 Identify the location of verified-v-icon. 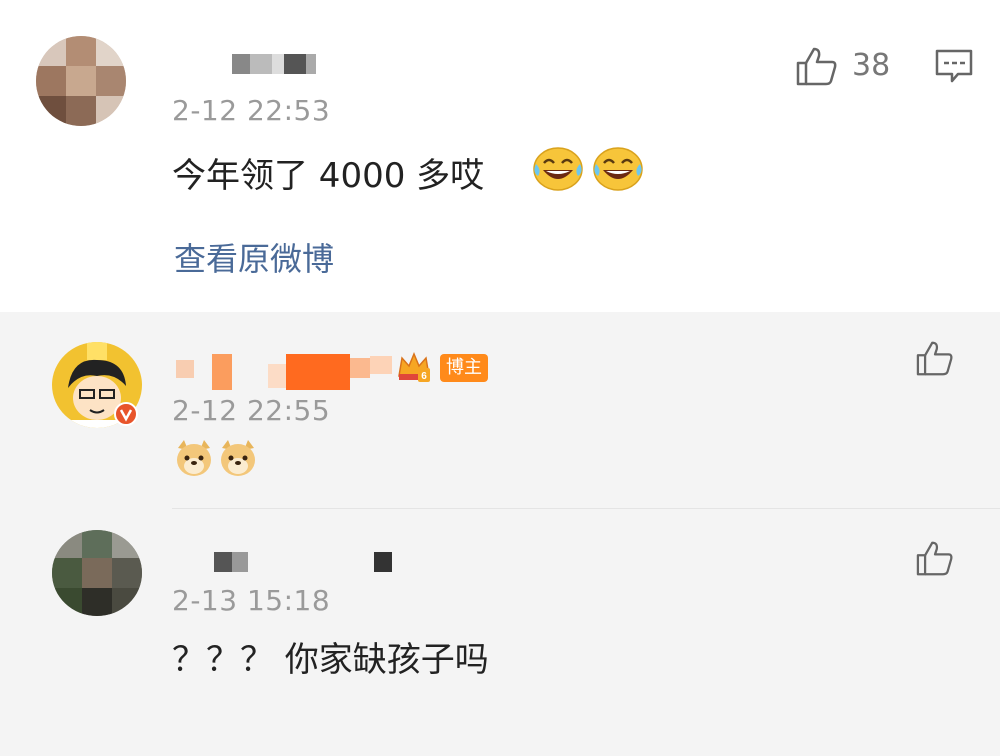
(126, 414).